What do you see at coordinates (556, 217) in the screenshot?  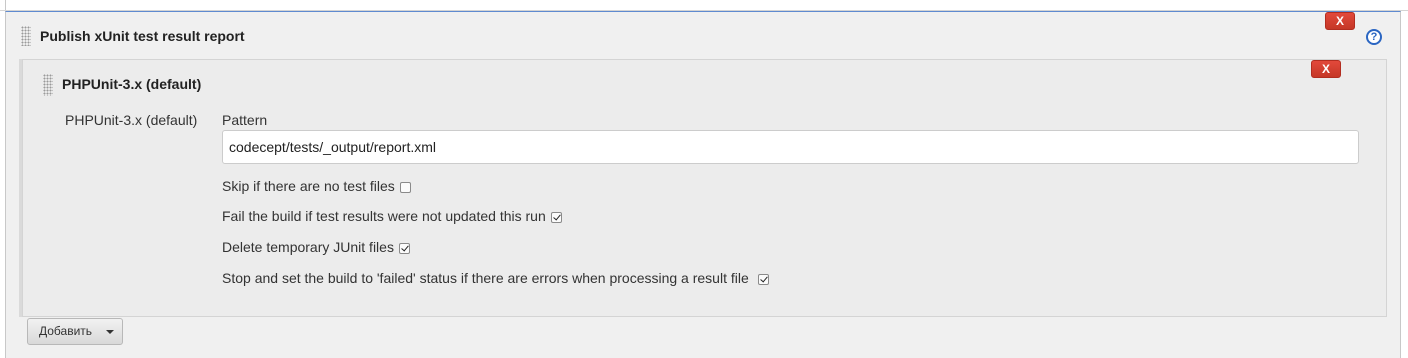 I see `fail-not-updated-checkbox` at bounding box center [556, 217].